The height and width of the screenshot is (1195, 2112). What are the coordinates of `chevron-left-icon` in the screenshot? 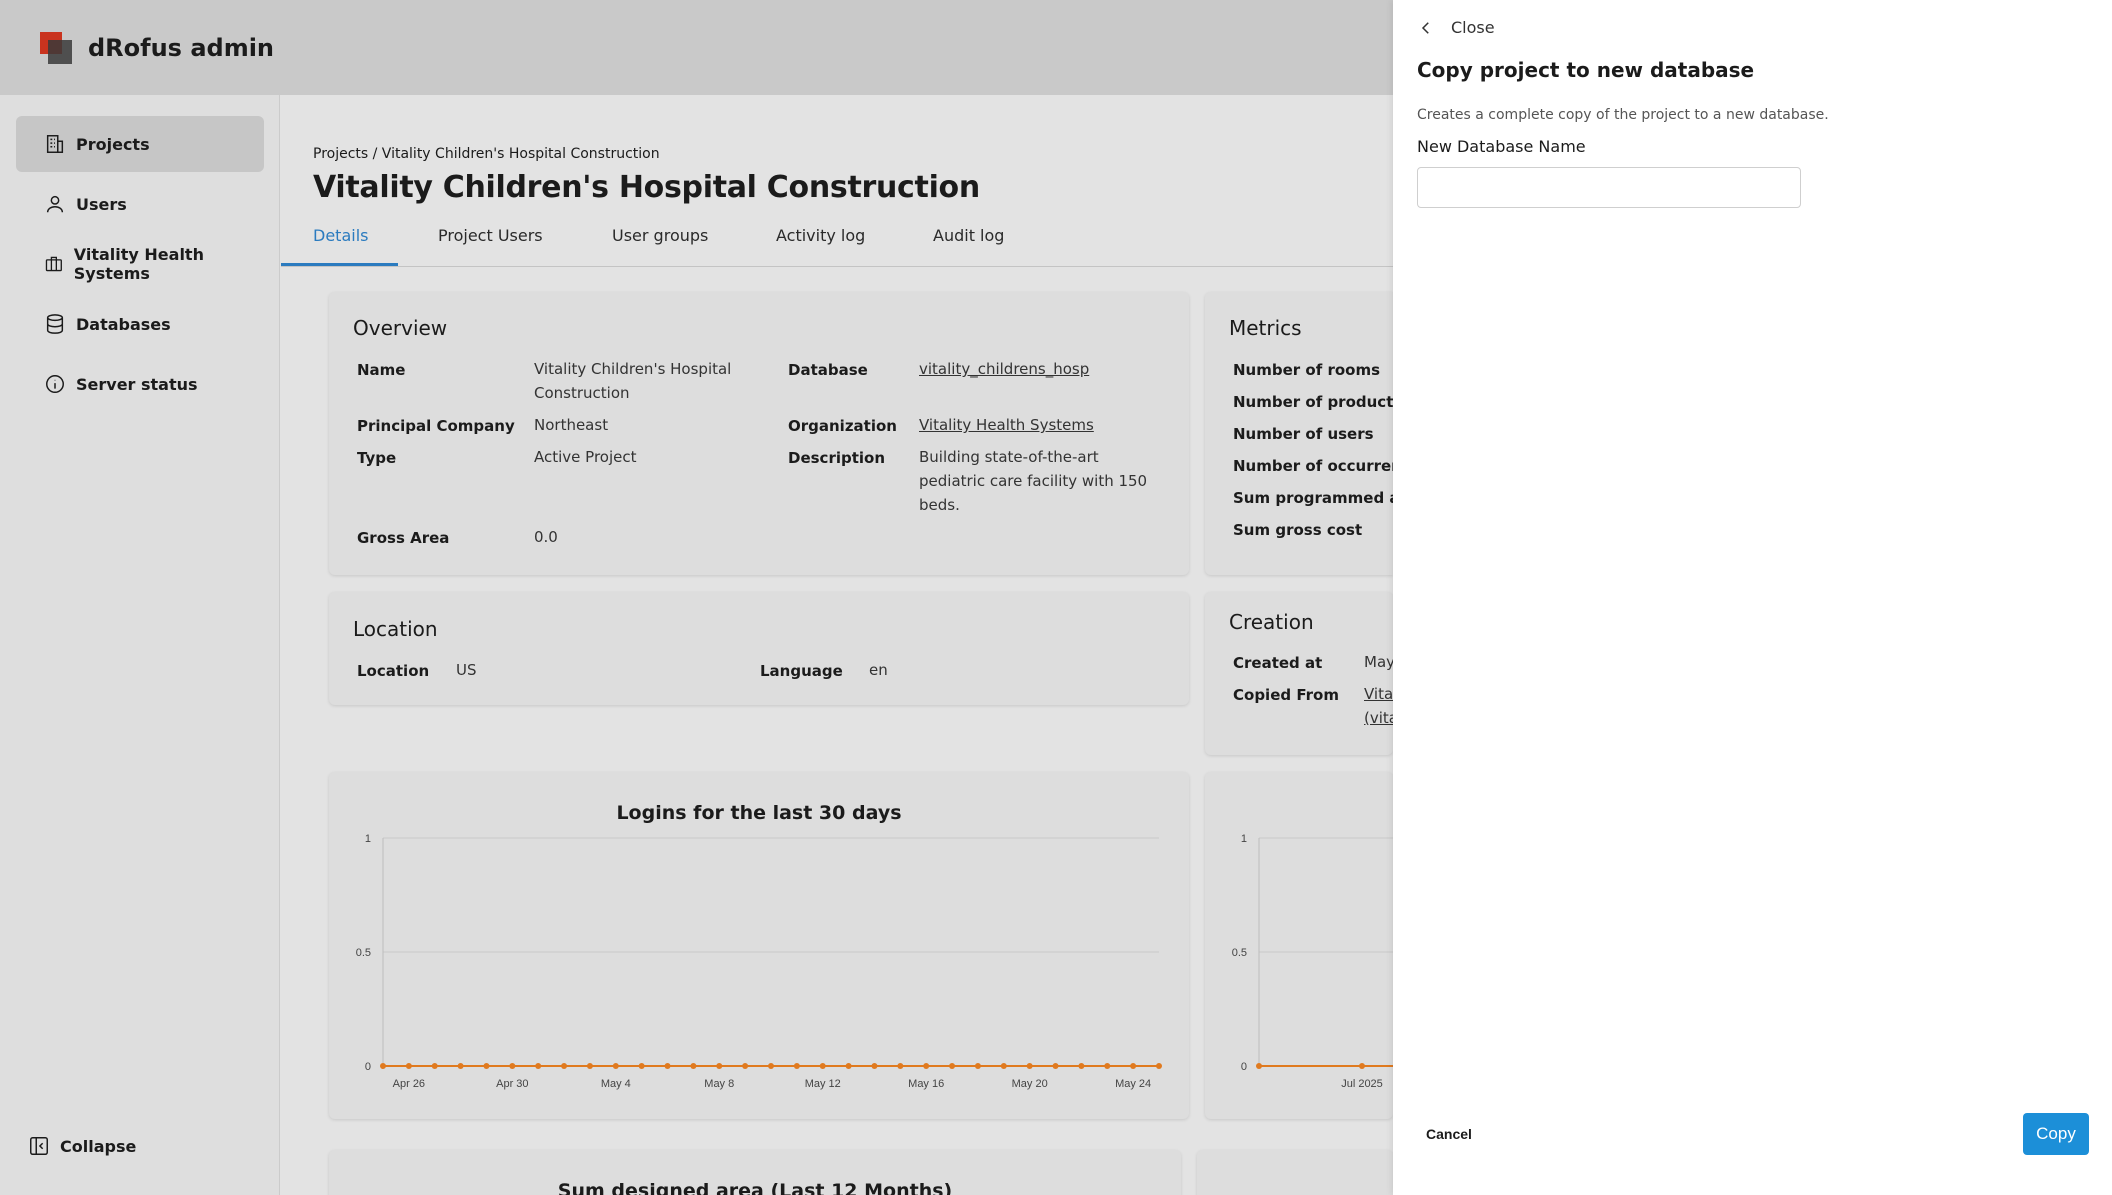 It's located at (1425, 27).